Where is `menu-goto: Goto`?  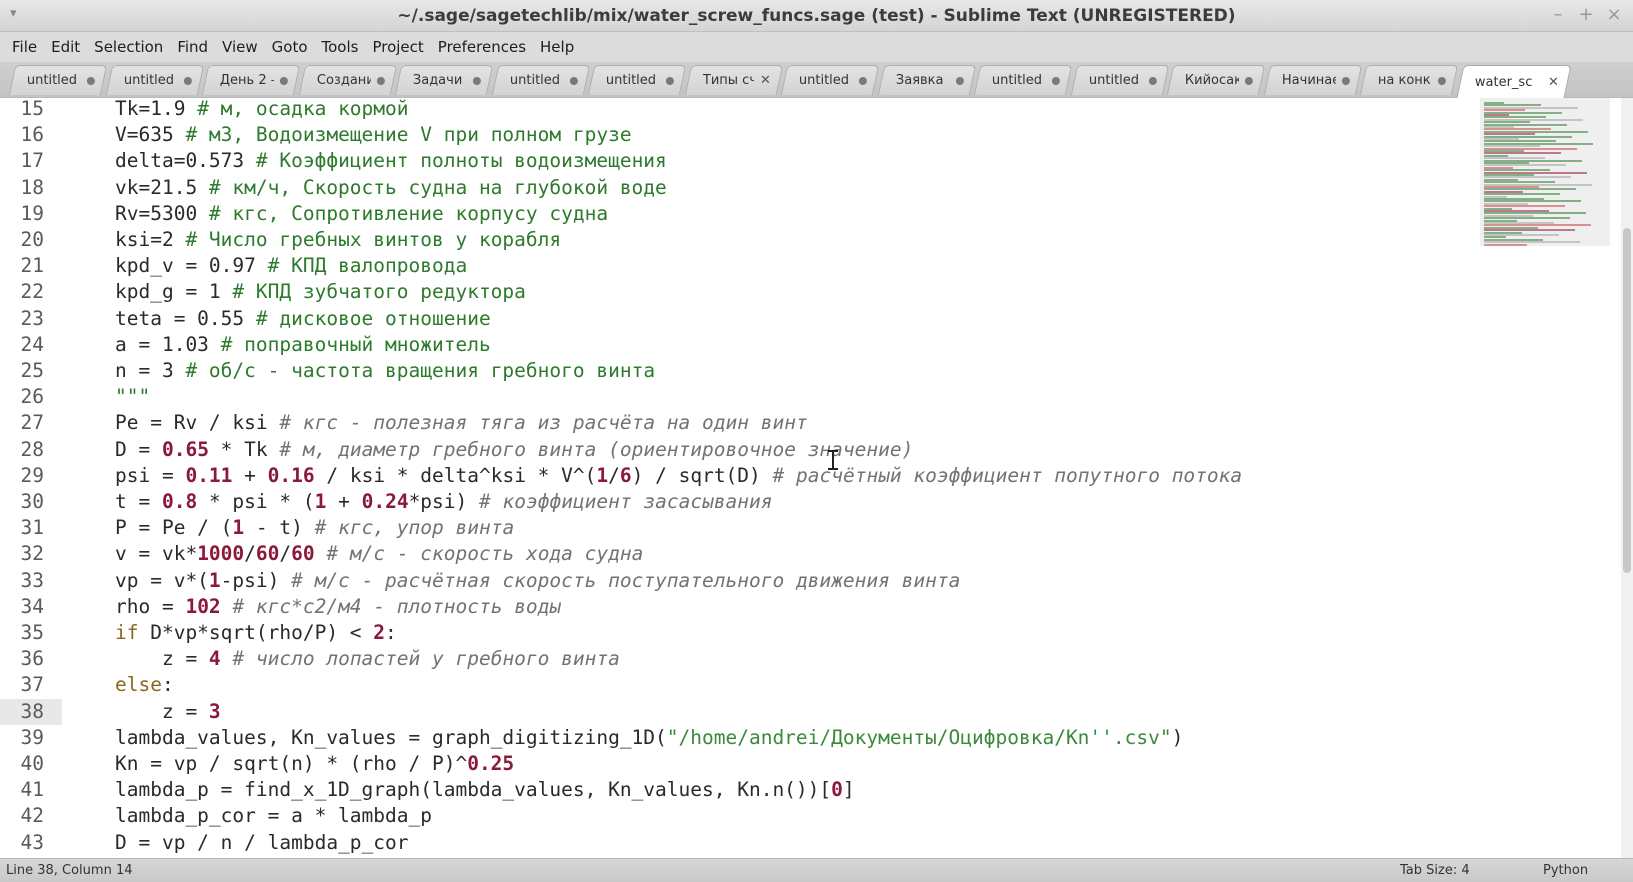
menu-goto: Goto is located at coordinates (290, 47).